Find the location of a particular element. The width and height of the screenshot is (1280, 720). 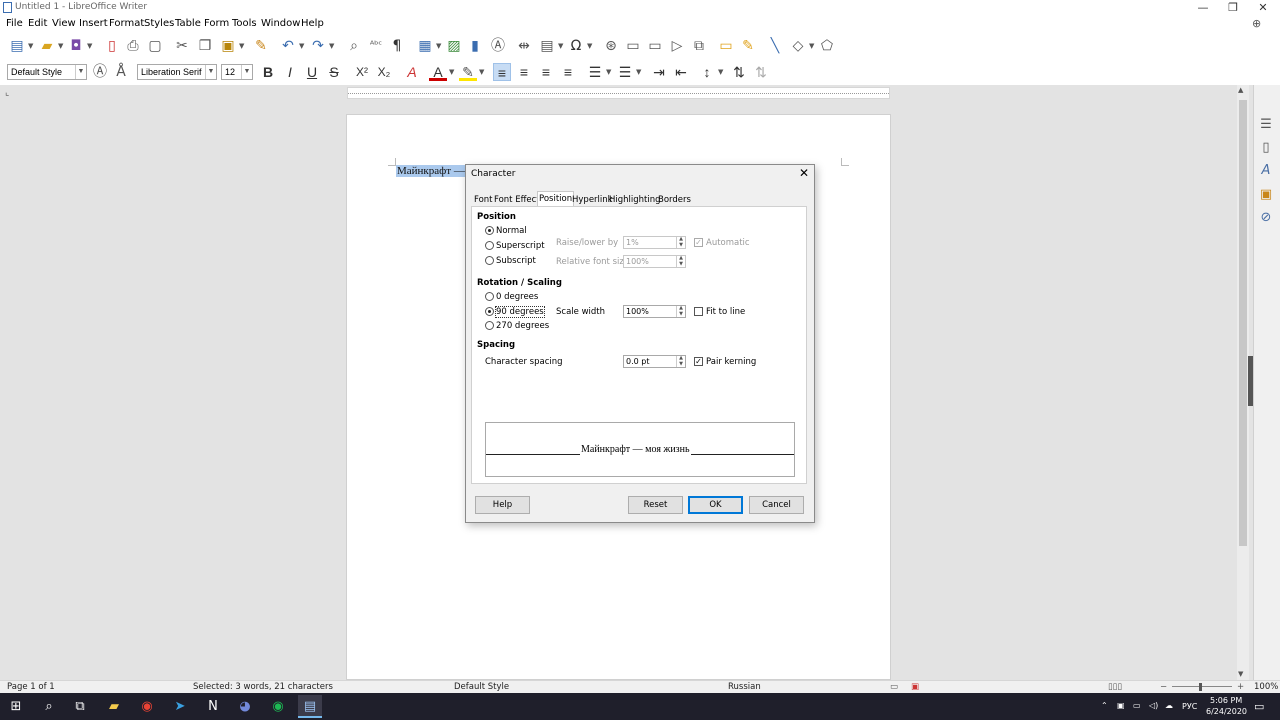

increase-paragraph-spacing-icon: ⇅ is located at coordinates (739, 72).